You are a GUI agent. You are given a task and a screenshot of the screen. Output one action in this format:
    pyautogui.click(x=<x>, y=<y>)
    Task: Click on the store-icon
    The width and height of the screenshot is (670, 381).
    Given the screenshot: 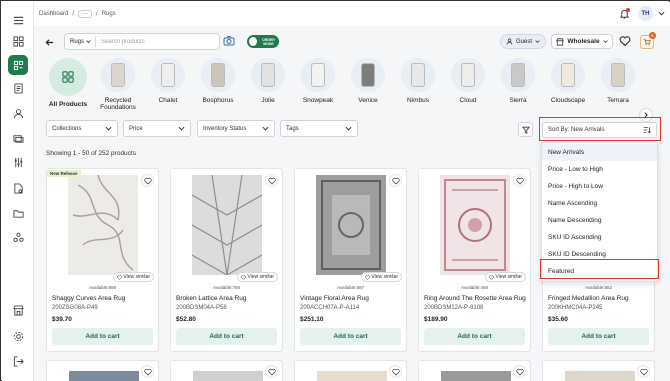 What is the action you would take?
    pyautogui.click(x=18, y=310)
    